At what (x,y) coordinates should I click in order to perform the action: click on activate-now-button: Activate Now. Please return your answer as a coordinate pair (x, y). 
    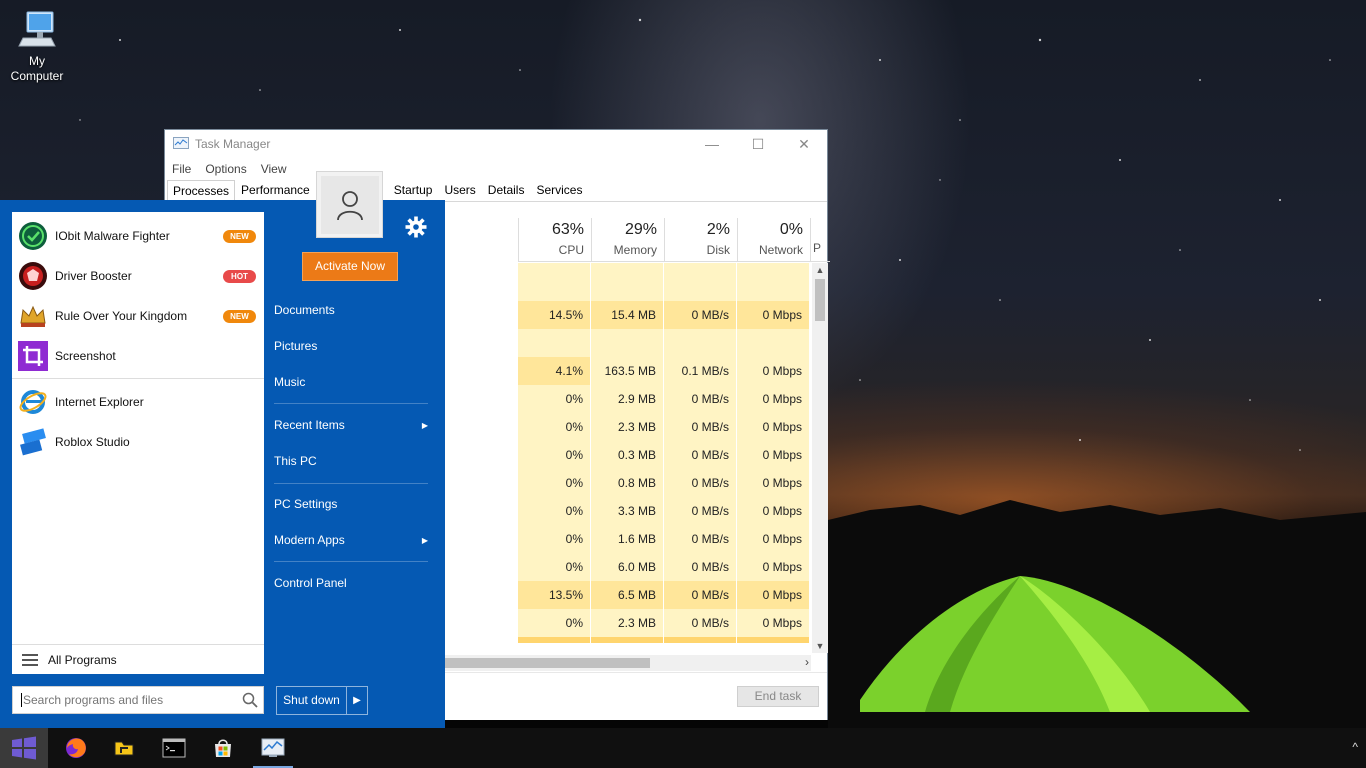
    Looking at the image, I should click on (350, 266).